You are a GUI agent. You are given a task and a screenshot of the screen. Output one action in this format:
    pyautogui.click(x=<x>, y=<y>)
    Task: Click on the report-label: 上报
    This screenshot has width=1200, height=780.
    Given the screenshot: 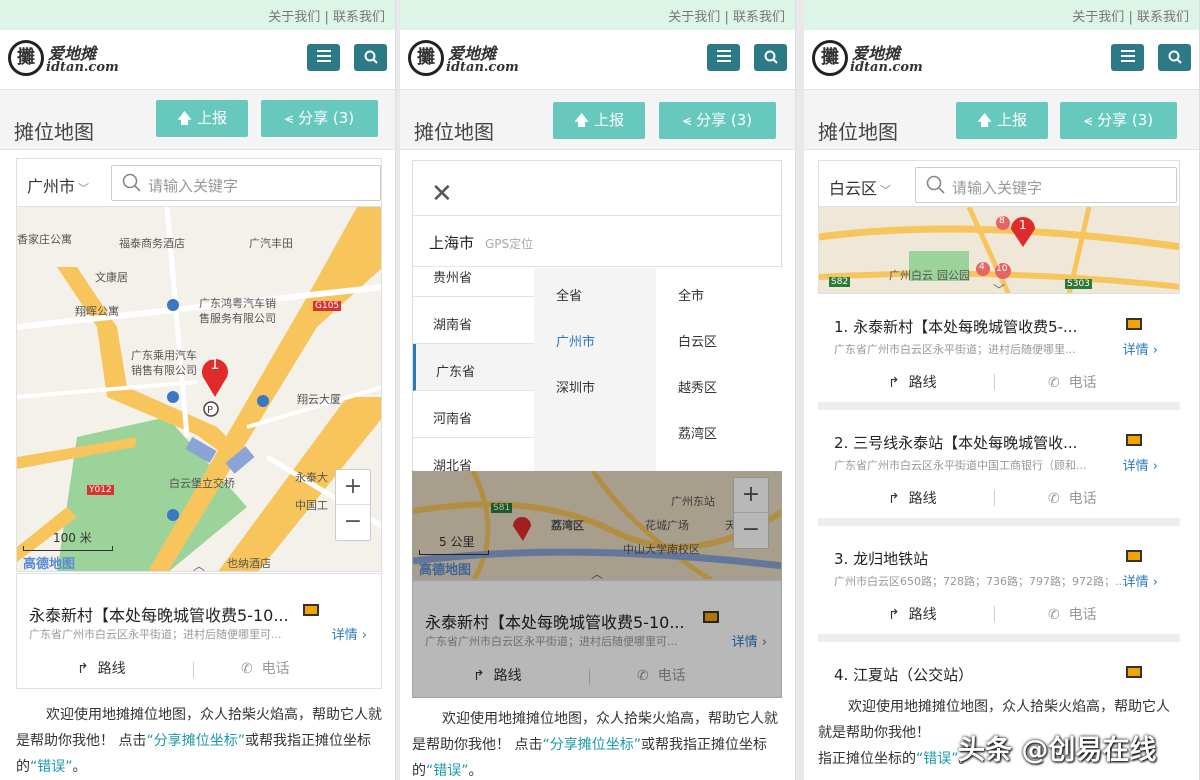 What is the action you would take?
    pyautogui.click(x=1012, y=120)
    